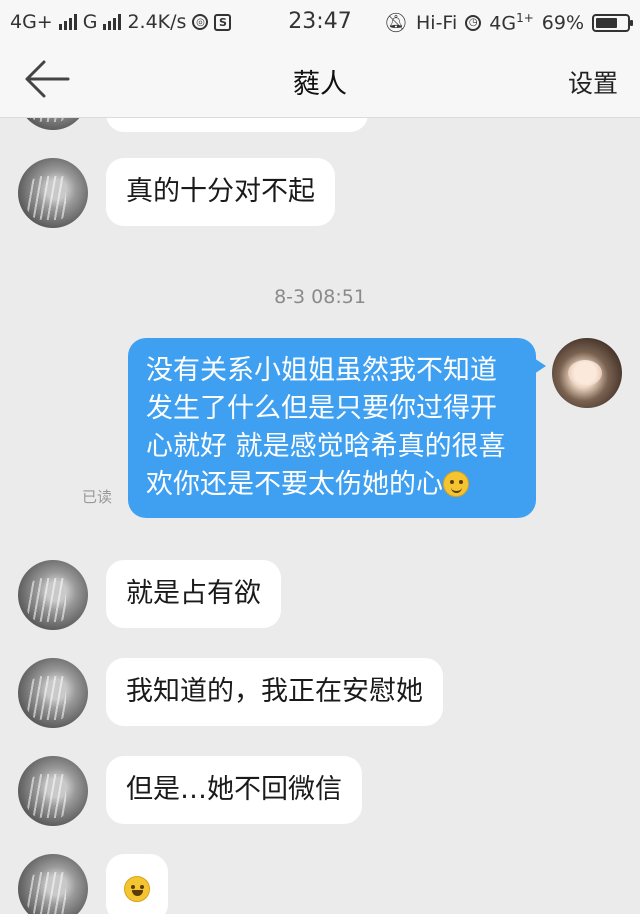  What do you see at coordinates (395, 23) in the screenshot?
I see `mute-bell-icon: 🔕︎` at bounding box center [395, 23].